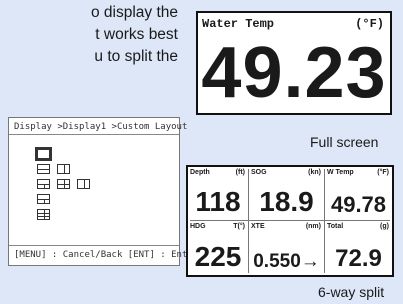 Image resolution: width=403 pixels, height=304 pixels. I want to click on cell-label: Depth, so click(200, 172).